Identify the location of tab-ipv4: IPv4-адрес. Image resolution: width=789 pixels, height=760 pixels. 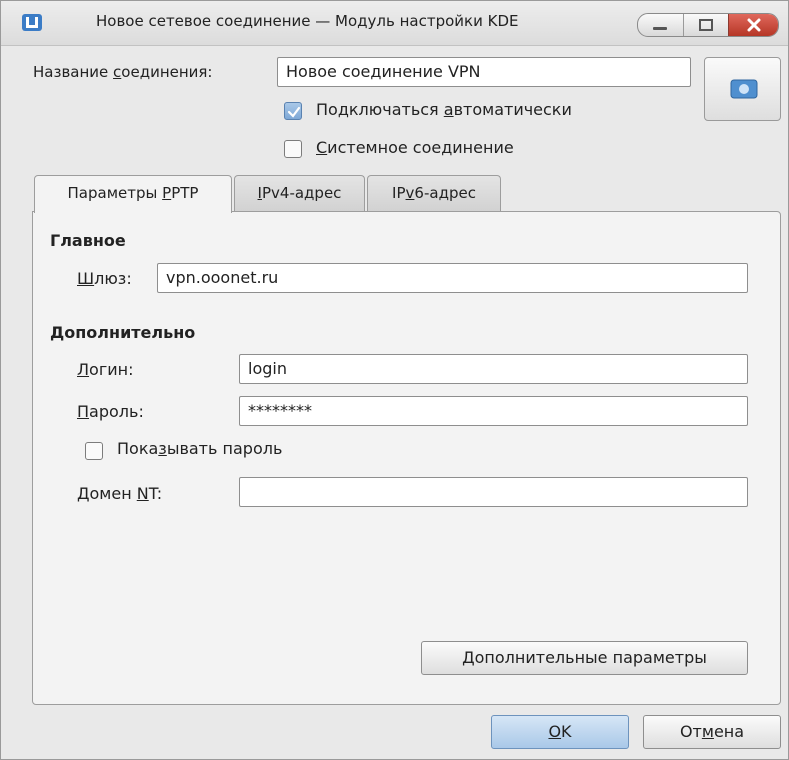
(299, 193).